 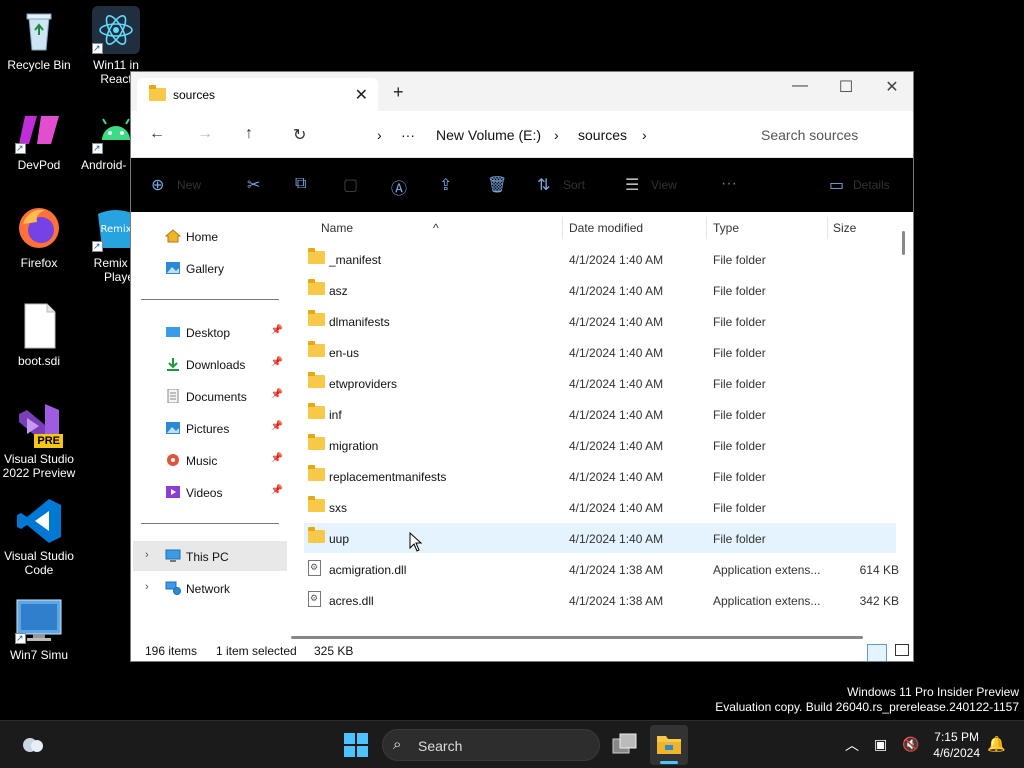 What do you see at coordinates (497, 185) in the screenshot?
I see `delete-icon: 🗑` at bounding box center [497, 185].